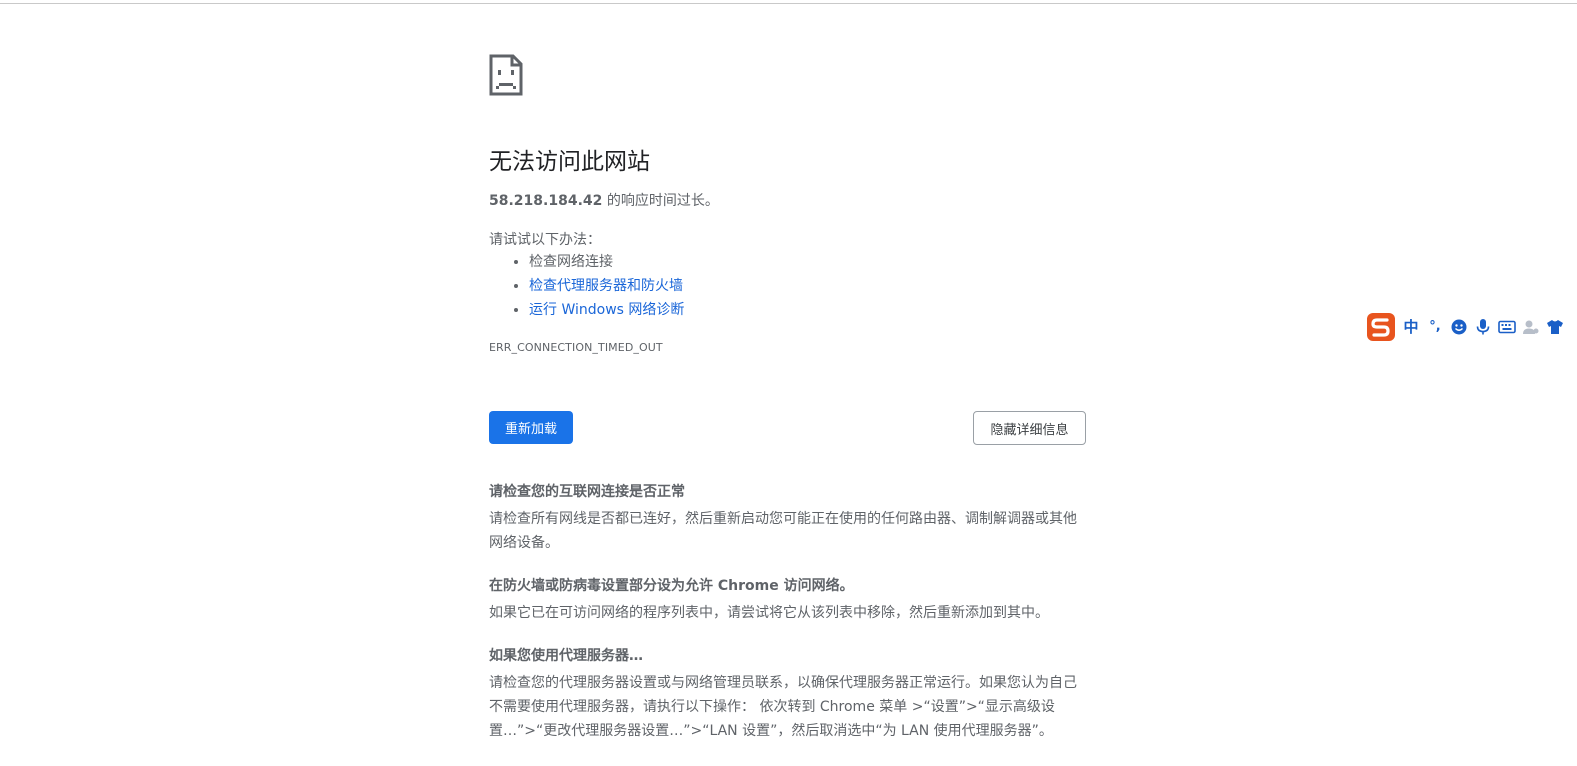  What do you see at coordinates (531, 427) in the screenshot?
I see `reload-button: 重新加载` at bounding box center [531, 427].